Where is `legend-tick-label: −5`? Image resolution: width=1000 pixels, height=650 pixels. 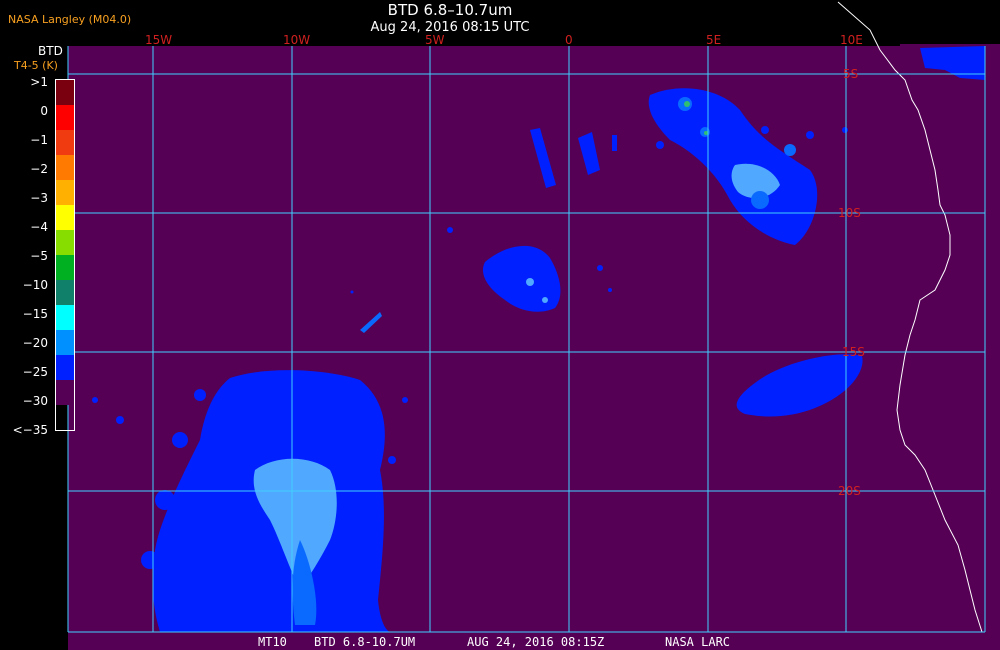
legend-tick-label: −5 is located at coordinates (39, 256).